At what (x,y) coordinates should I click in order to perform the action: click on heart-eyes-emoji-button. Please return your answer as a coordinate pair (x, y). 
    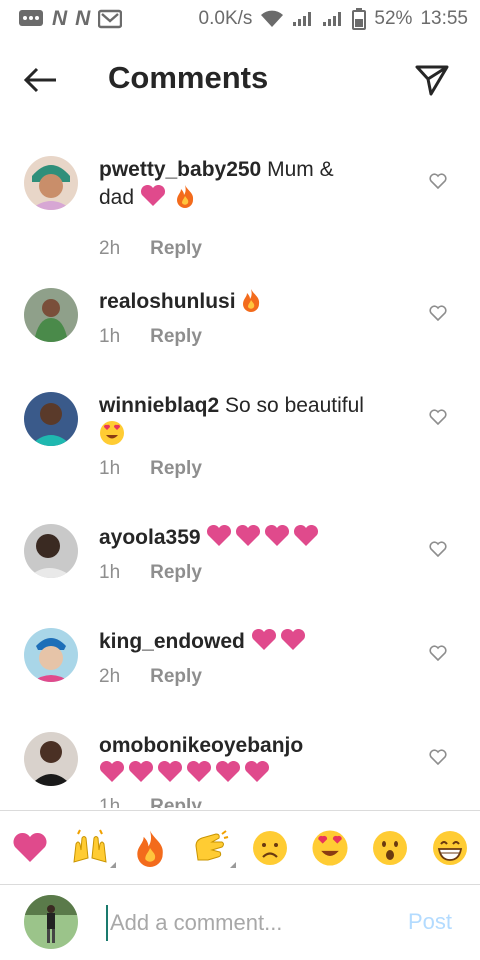
    Looking at the image, I should click on (330, 848).